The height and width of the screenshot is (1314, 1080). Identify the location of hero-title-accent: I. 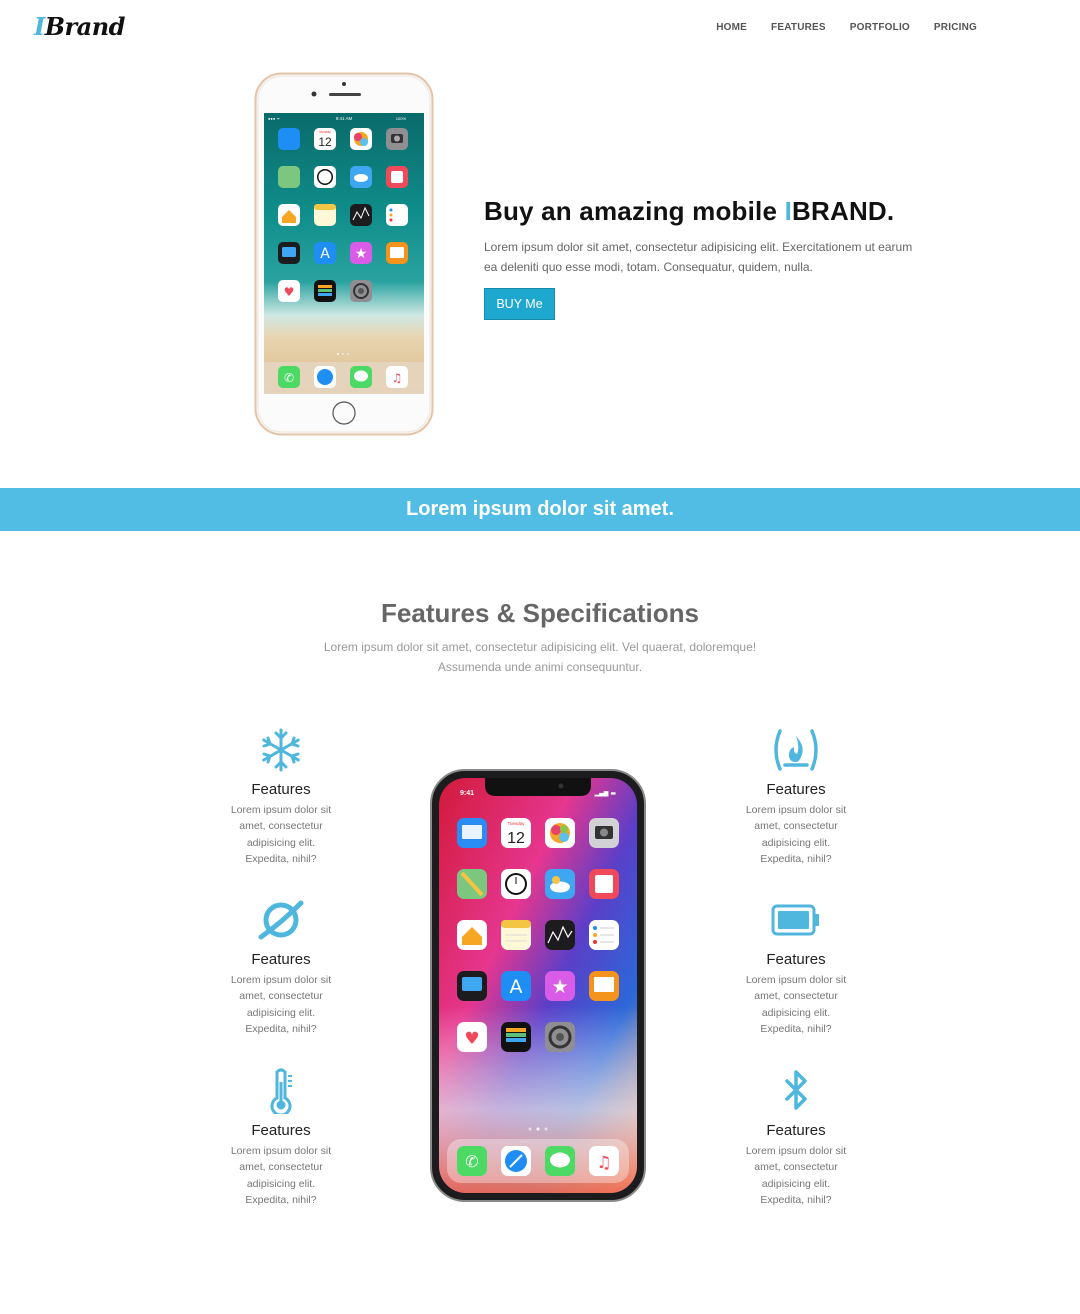
(788, 211).